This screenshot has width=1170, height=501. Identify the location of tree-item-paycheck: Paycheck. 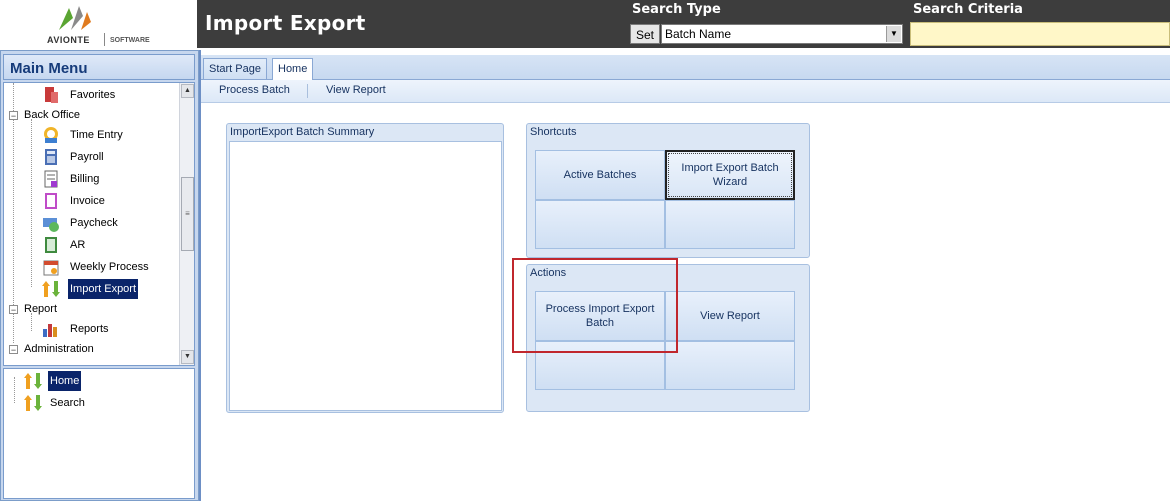
(90, 223).